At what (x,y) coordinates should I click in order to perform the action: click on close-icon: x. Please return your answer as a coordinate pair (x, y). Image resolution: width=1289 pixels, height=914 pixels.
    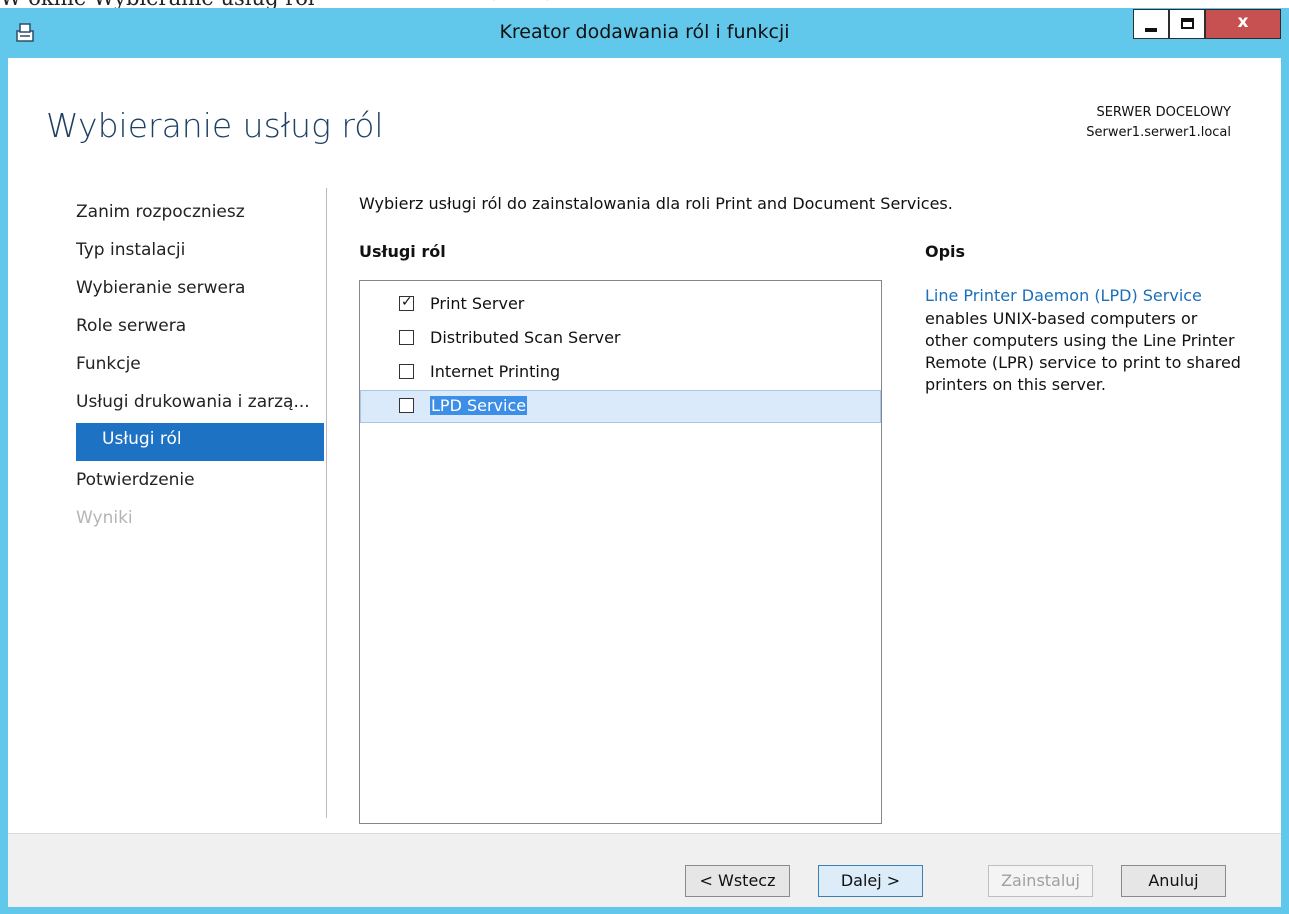
    Looking at the image, I should click on (1243, 22).